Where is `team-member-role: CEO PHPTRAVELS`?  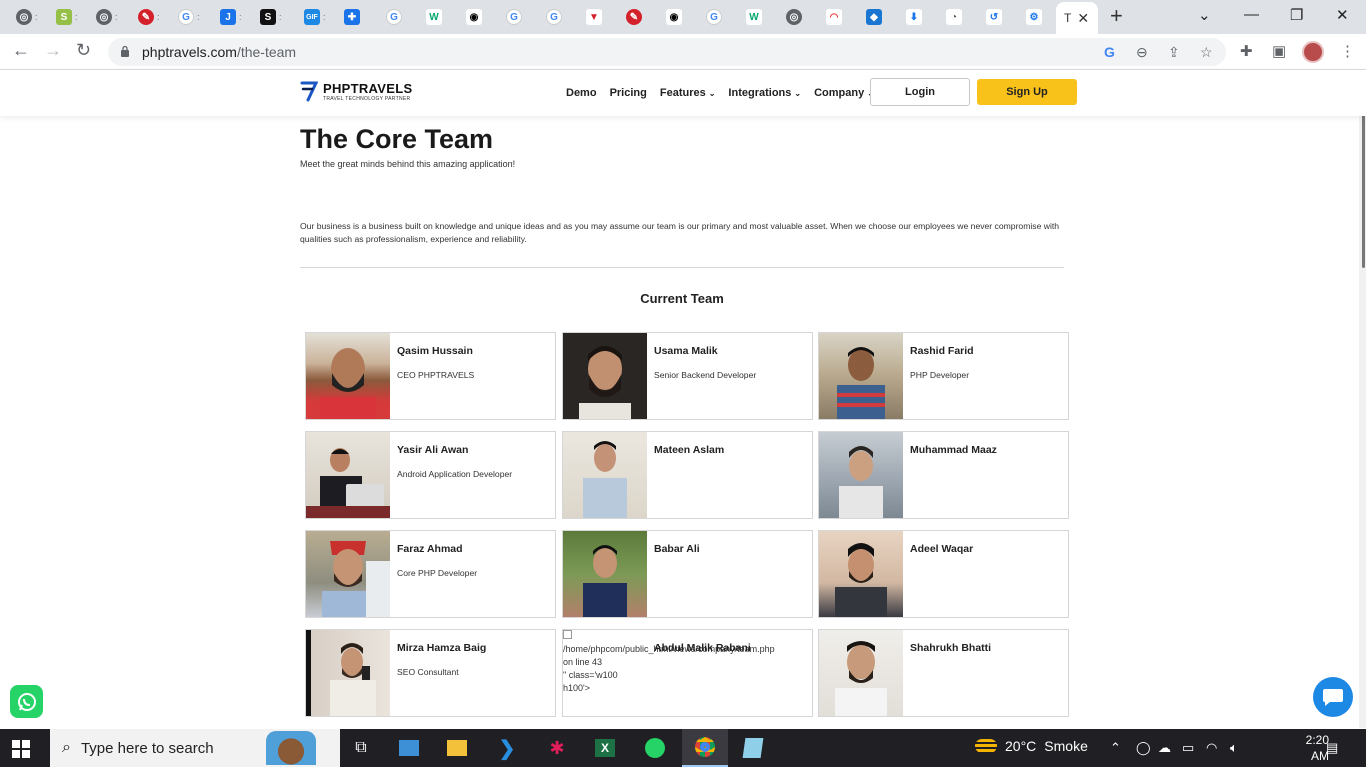 team-member-role: CEO PHPTRAVELS is located at coordinates (436, 375).